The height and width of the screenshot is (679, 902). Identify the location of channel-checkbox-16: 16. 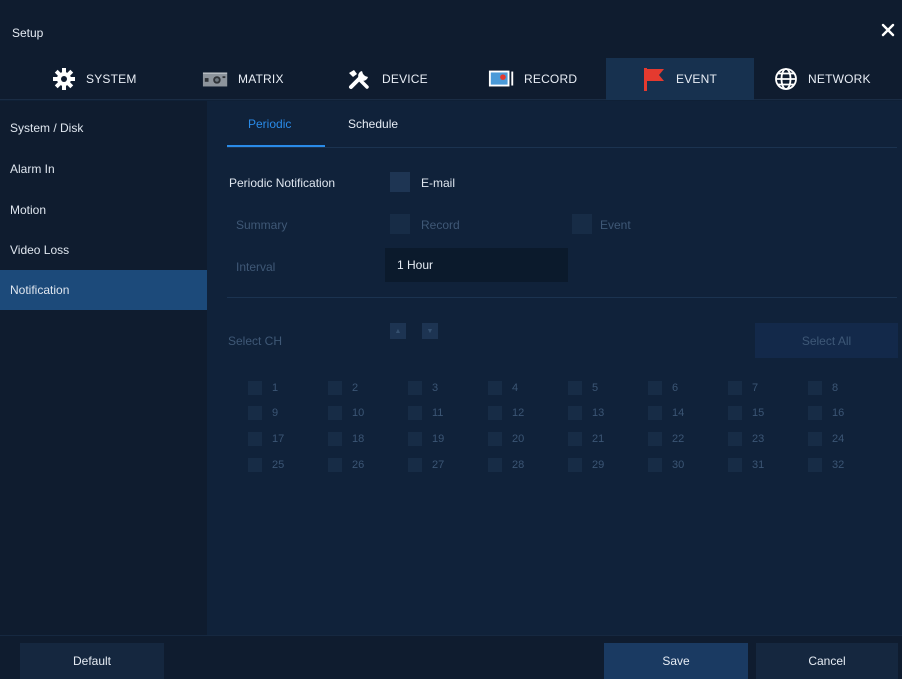
(826, 413).